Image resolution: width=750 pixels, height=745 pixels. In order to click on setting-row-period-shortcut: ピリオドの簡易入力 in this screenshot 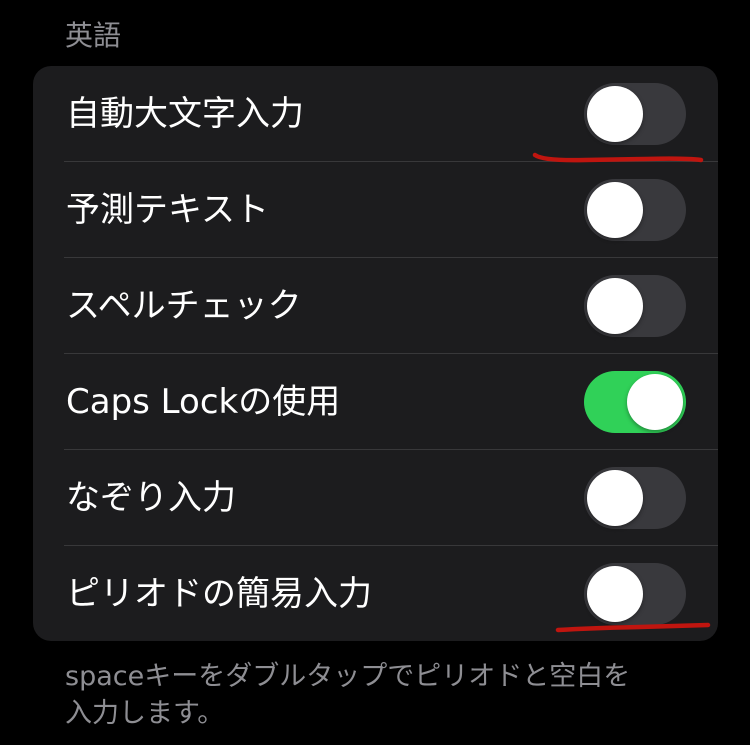, I will do `click(375, 593)`.